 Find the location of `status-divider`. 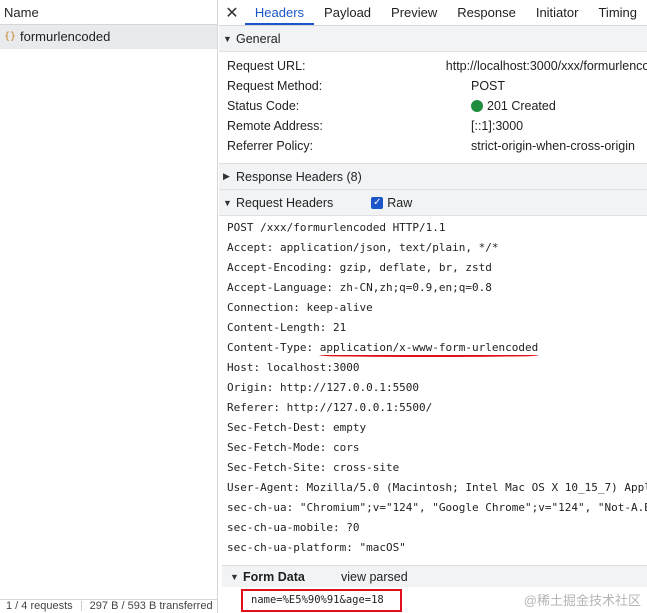

status-divider is located at coordinates (81, 606).